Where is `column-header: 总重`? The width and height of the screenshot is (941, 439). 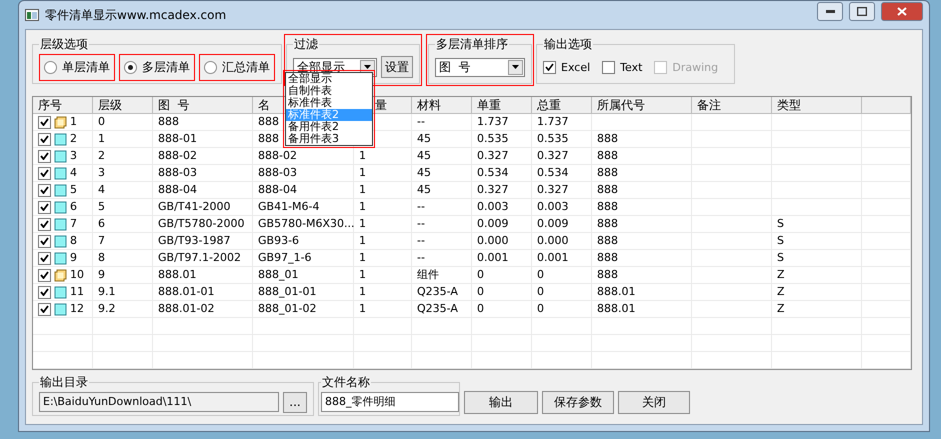 column-header: 总重 is located at coordinates (562, 105).